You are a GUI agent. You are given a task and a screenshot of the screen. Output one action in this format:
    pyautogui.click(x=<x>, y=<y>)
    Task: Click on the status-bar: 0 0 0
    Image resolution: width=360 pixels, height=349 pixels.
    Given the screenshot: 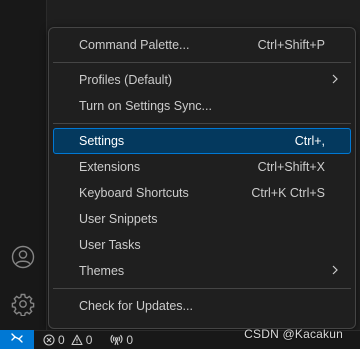 What is the action you would take?
    pyautogui.click(x=180, y=339)
    